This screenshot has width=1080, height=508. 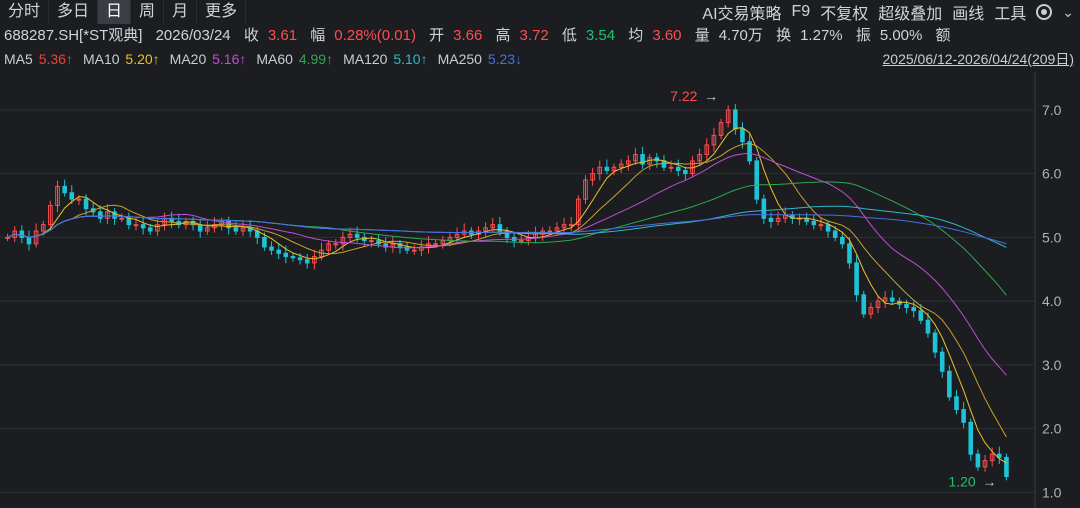 What do you see at coordinates (181, 12) in the screenshot?
I see `tab-monthly: 月` at bounding box center [181, 12].